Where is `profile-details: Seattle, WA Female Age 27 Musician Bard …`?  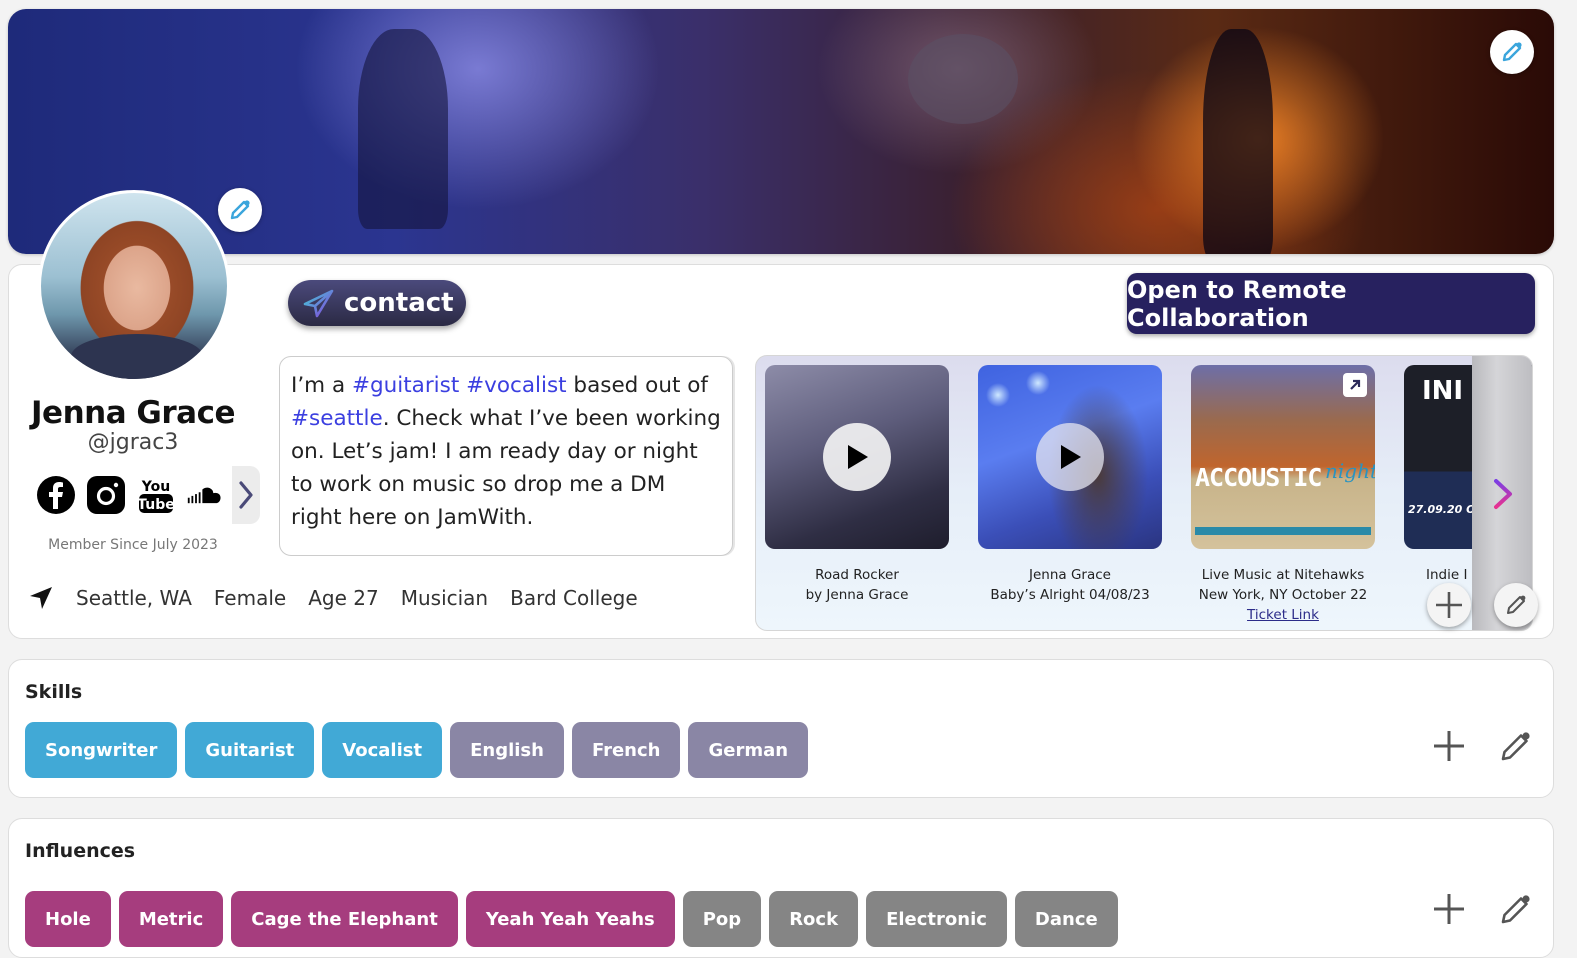
profile-details: Seattle, WA Female Age 27 Musician Bard … is located at coordinates (333, 598).